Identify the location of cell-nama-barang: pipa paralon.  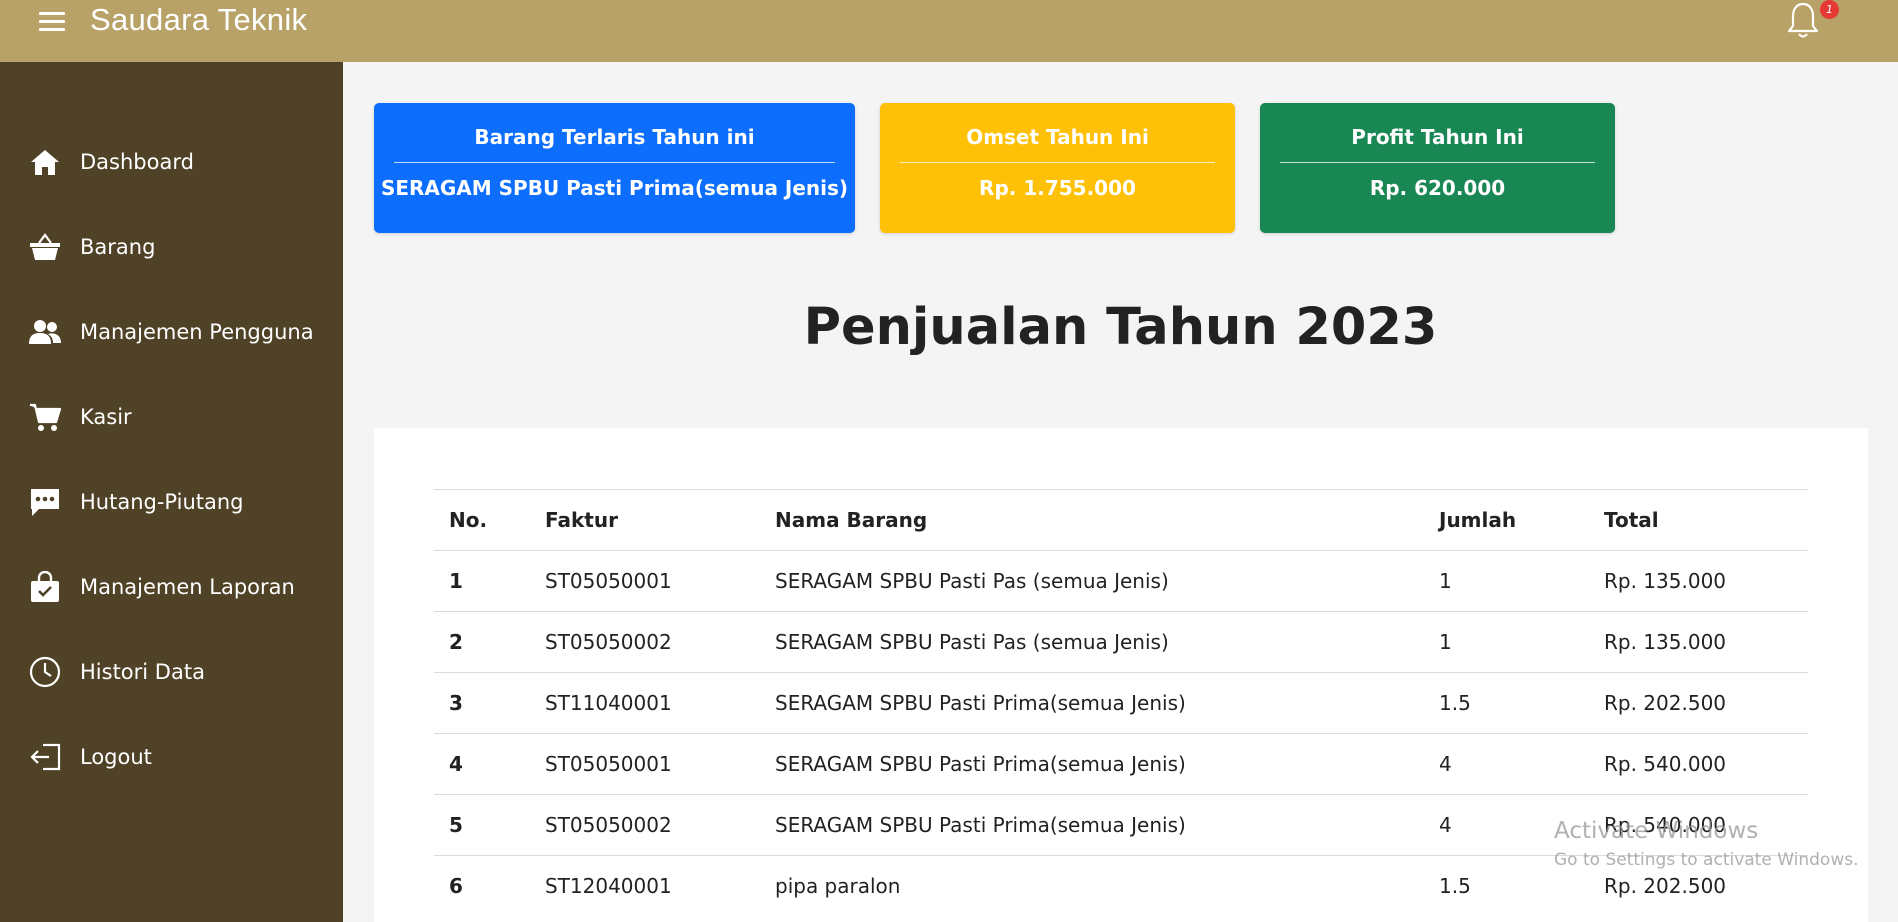
(1092, 886).